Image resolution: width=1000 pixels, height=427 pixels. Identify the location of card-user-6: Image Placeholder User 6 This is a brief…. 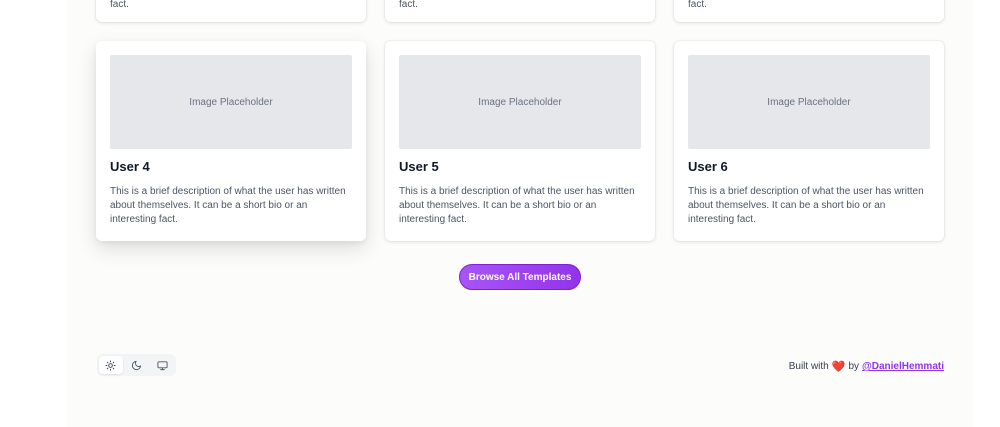
(809, 141).